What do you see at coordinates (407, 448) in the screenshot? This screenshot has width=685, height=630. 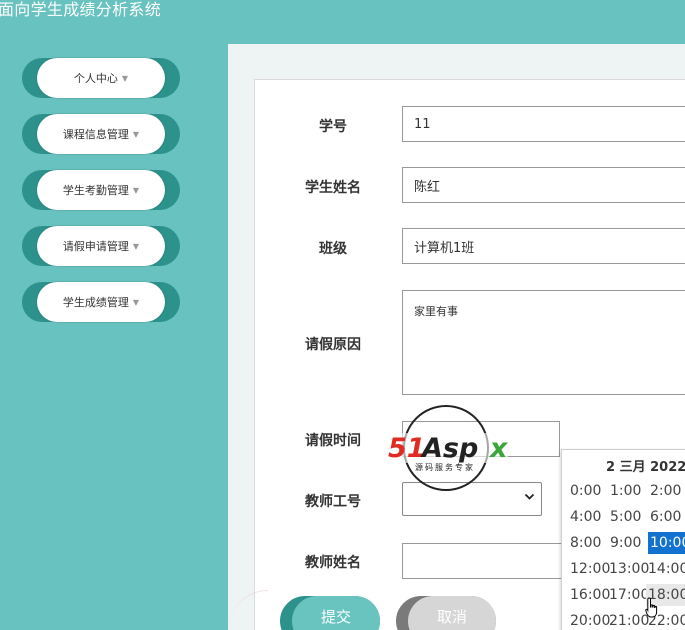 I see `svg-text: 51` at bounding box center [407, 448].